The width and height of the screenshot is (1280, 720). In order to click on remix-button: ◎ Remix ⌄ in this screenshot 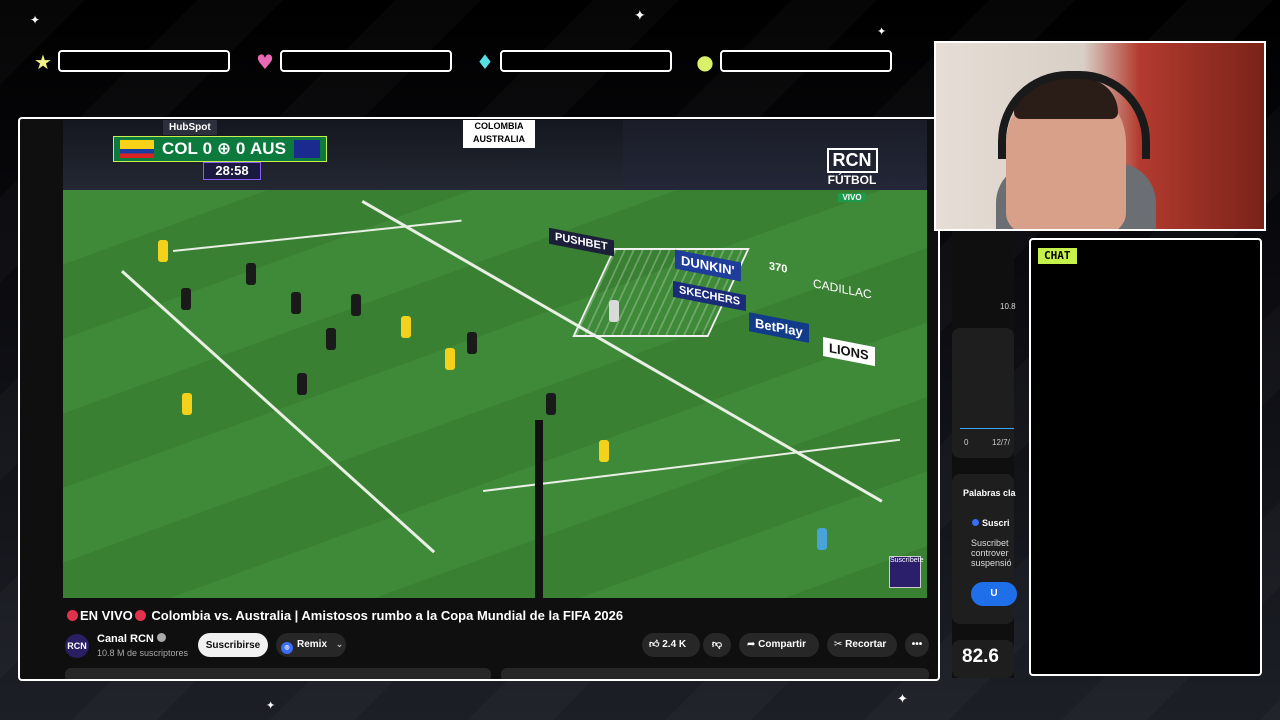, I will do `click(311, 645)`.